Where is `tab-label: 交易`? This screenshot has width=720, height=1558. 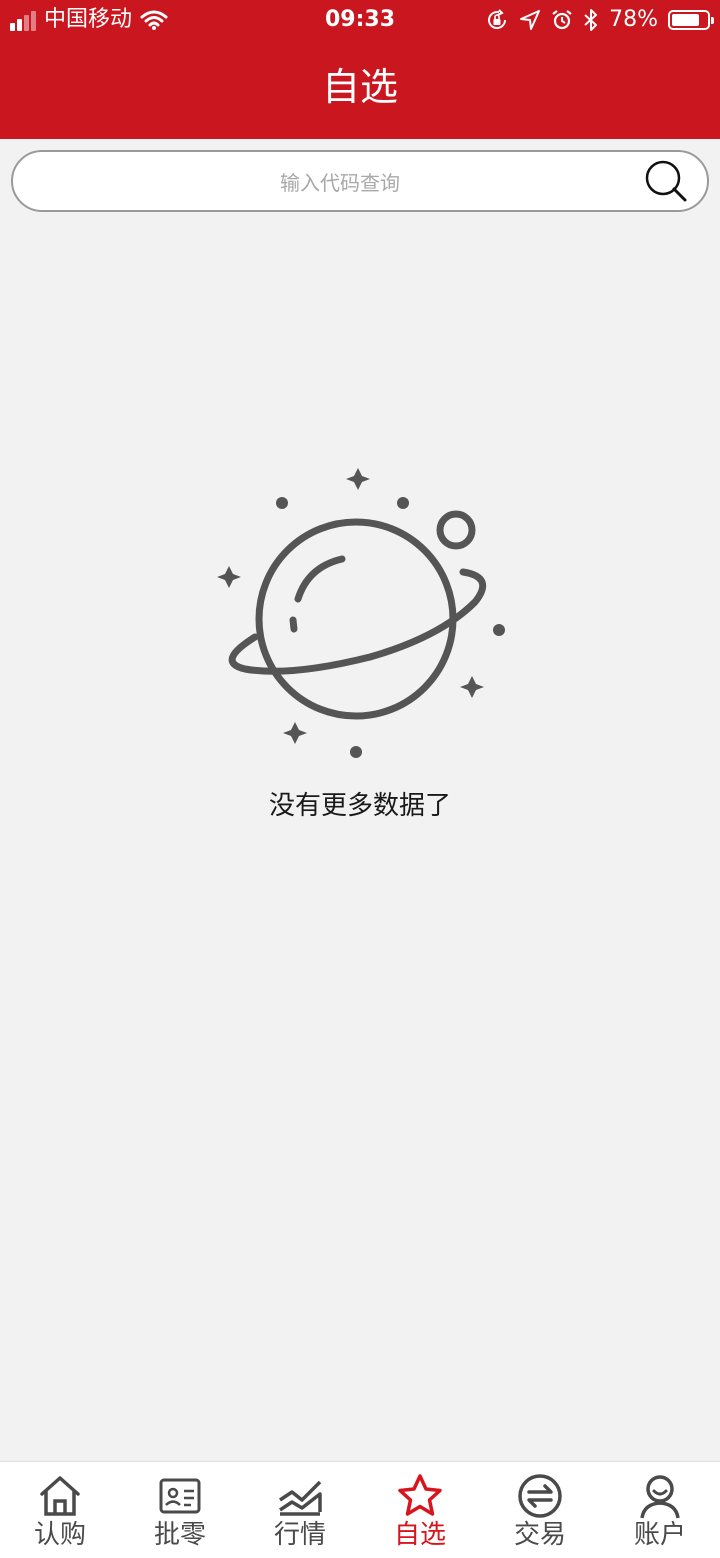 tab-label: 交易 is located at coordinates (539, 1535).